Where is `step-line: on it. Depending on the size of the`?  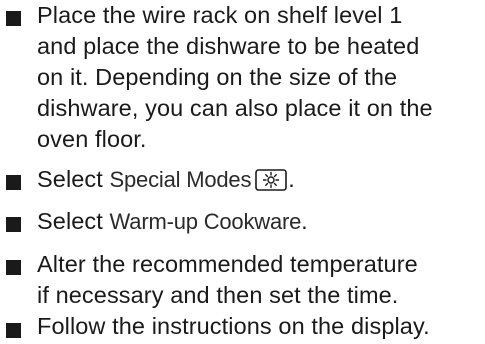
step-line: on it. Depending on the size of the is located at coordinates (217, 77).